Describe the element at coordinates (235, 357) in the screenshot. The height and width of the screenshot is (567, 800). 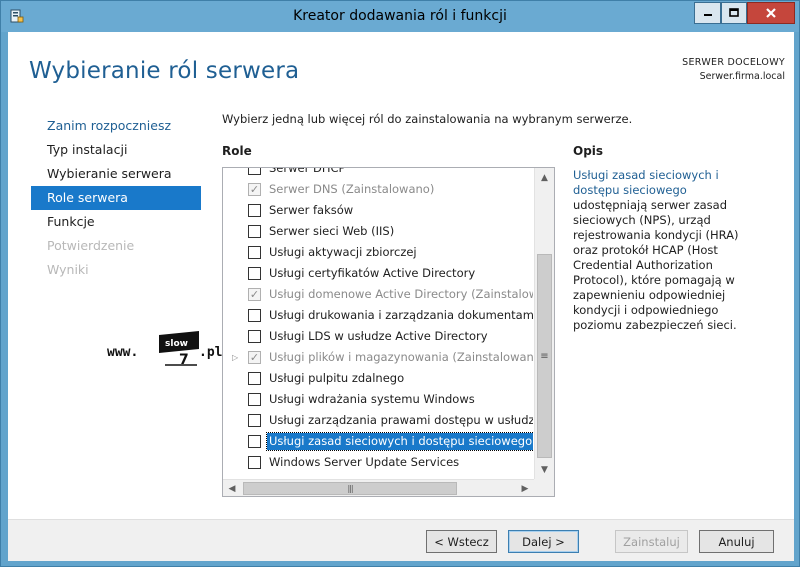
I see `expand-arrow-icon: ▷` at that location.